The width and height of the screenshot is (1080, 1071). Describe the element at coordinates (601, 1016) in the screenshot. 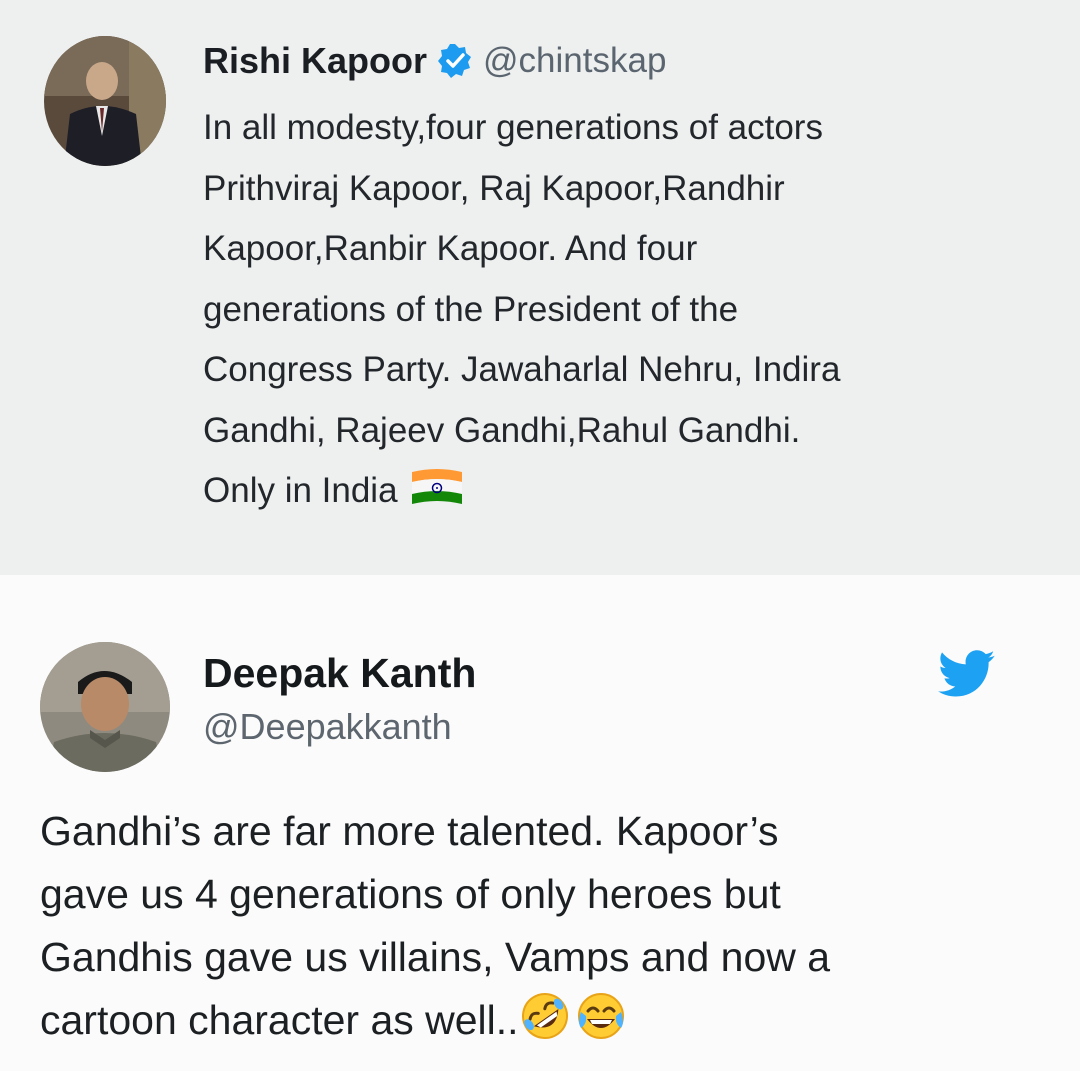

I see `tears-of-joy-emoji` at that location.